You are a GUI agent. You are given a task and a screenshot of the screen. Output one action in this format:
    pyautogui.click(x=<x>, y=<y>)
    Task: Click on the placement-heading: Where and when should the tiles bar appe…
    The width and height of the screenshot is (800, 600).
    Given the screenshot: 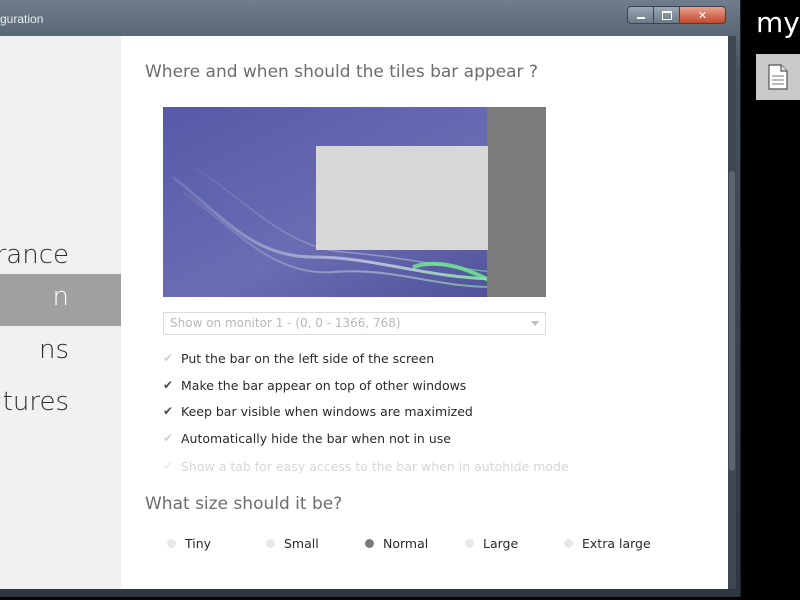 What is the action you would take?
    pyautogui.click(x=341, y=72)
    